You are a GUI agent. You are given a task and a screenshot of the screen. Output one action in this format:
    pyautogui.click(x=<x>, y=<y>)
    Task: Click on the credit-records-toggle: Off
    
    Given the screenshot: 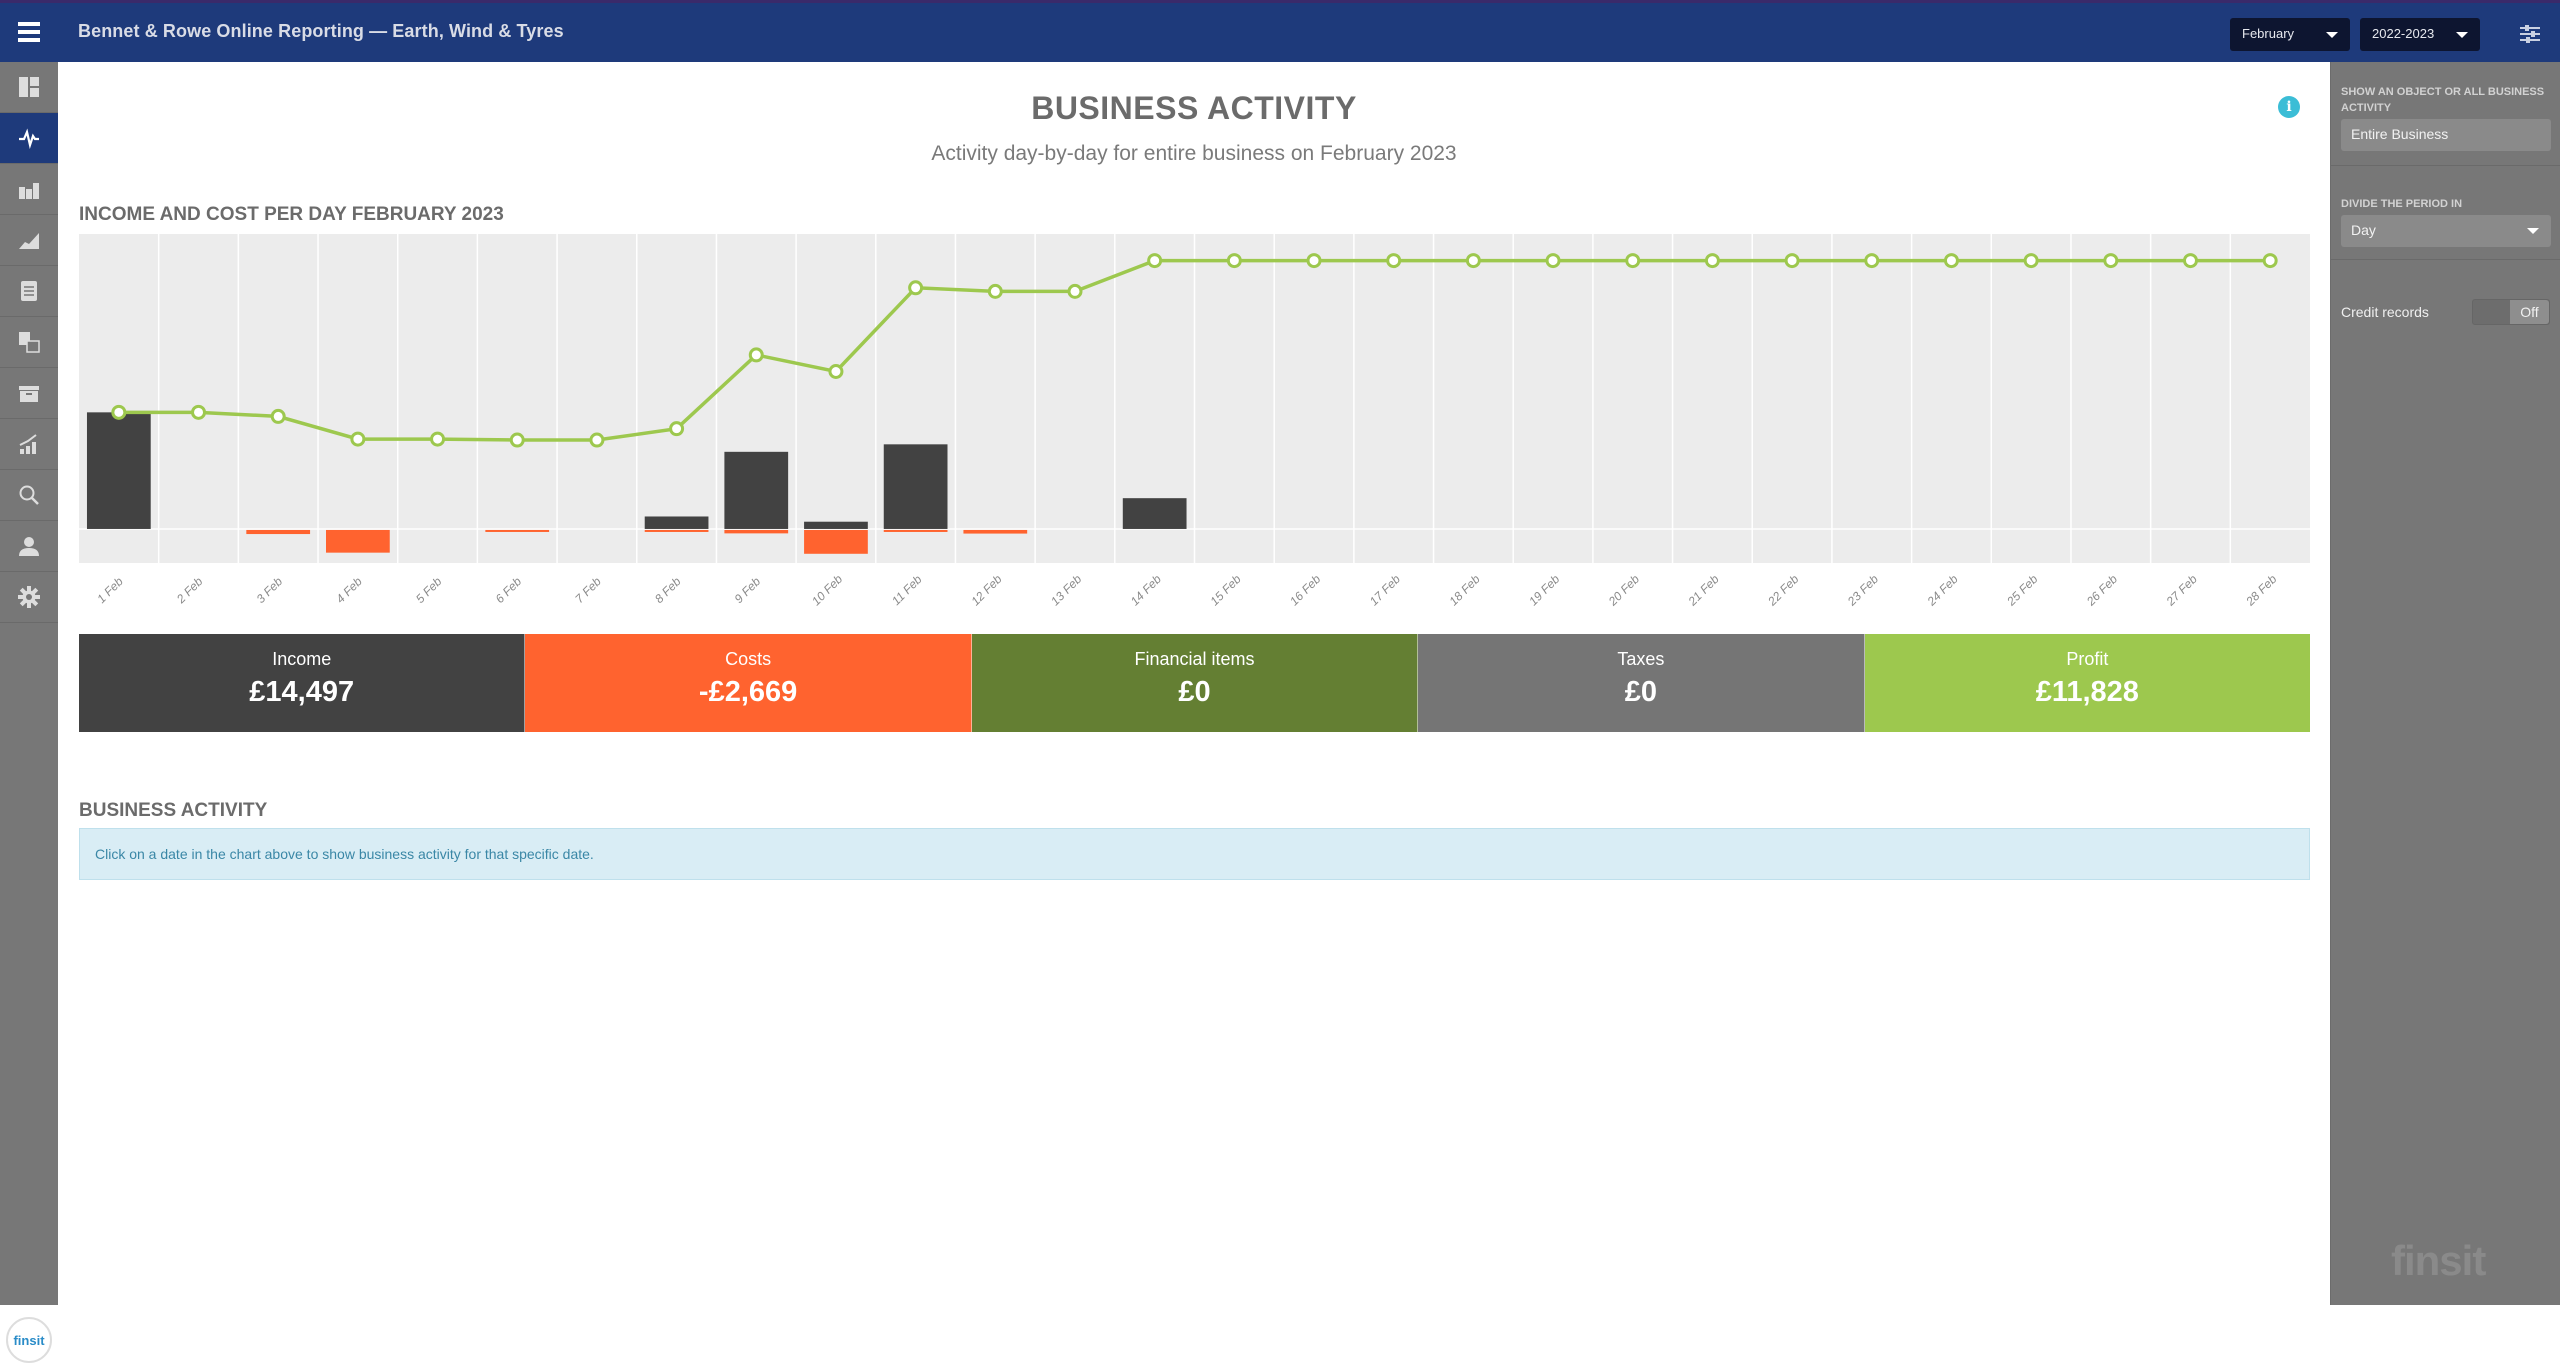 What is the action you would take?
    pyautogui.click(x=2511, y=312)
    